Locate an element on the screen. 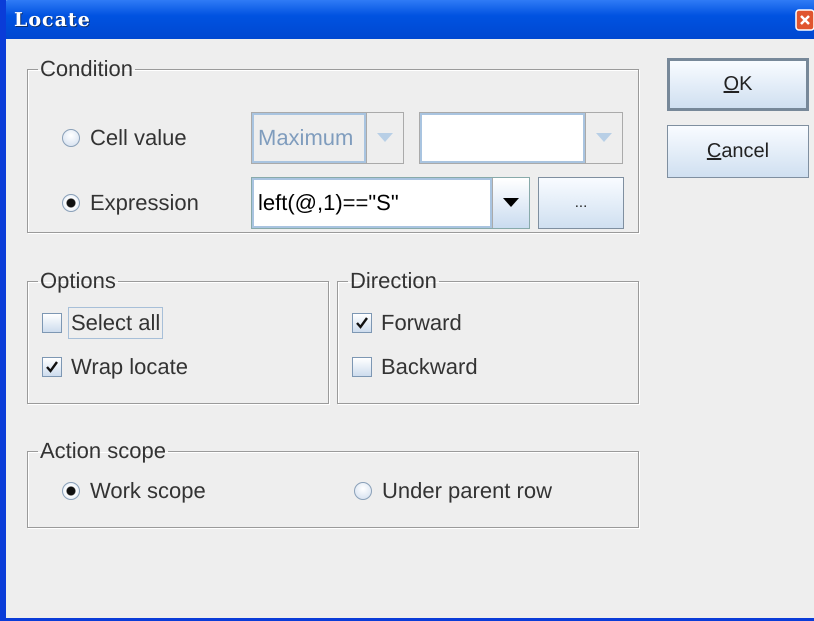 The height and width of the screenshot is (621, 814). combo-value: Maximum is located at coordinates (306, 137).